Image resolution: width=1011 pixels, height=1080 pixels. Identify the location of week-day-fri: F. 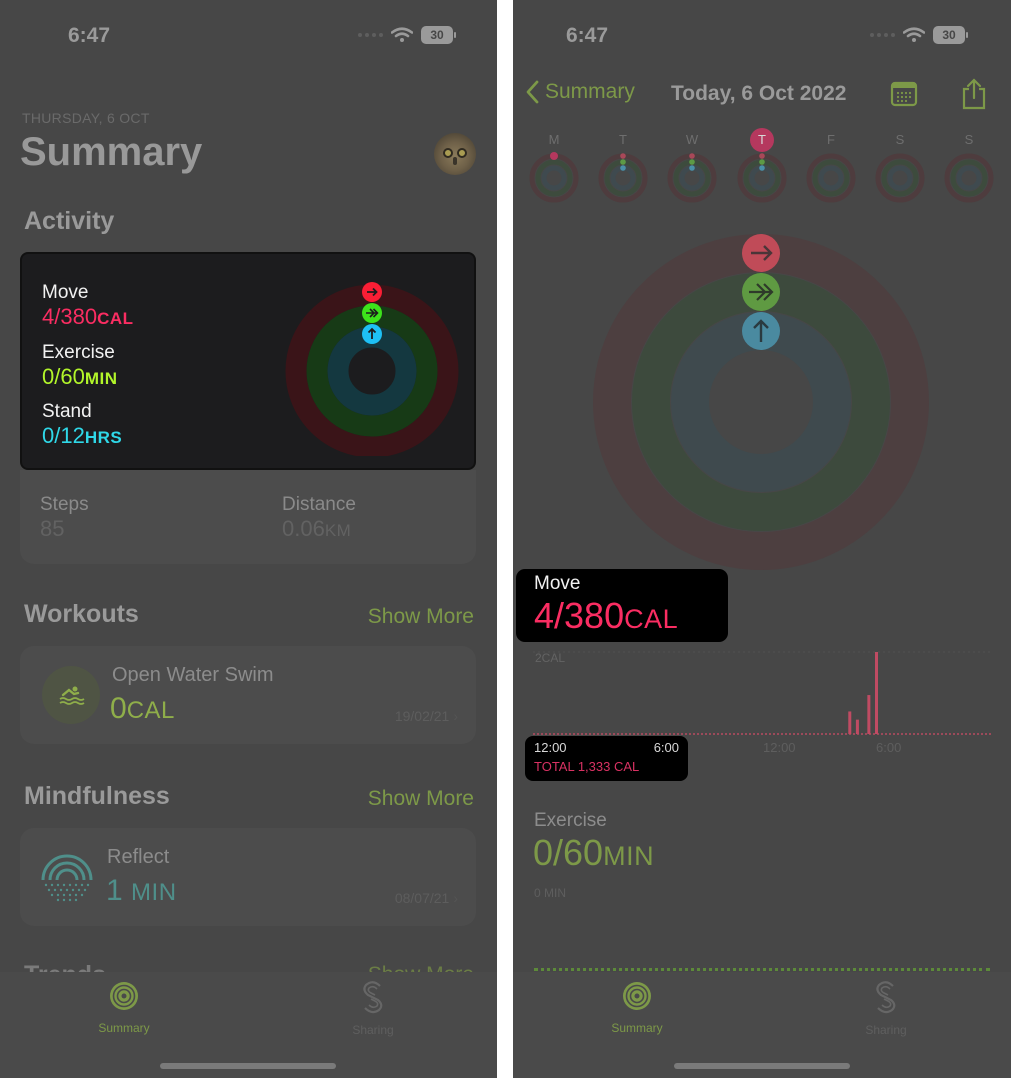
(831, 140).